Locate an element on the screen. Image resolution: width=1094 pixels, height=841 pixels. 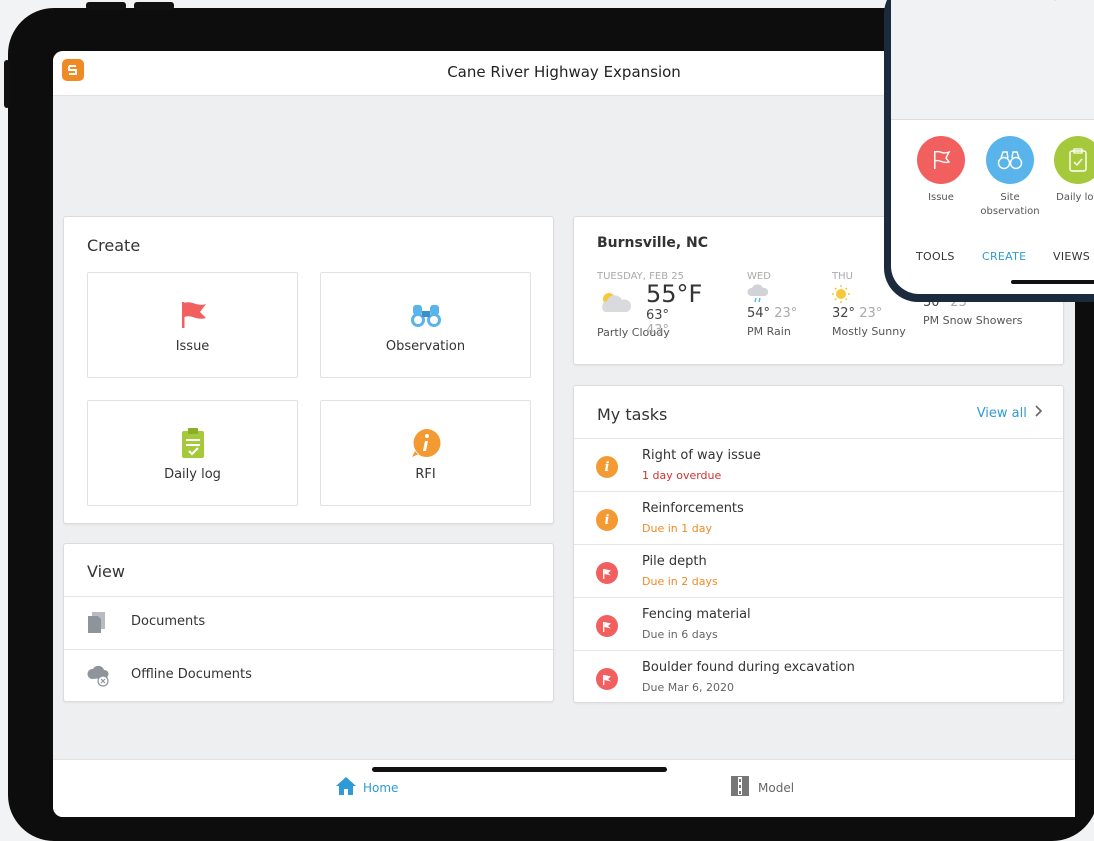
document-icon is located at coordinates (97, 625).